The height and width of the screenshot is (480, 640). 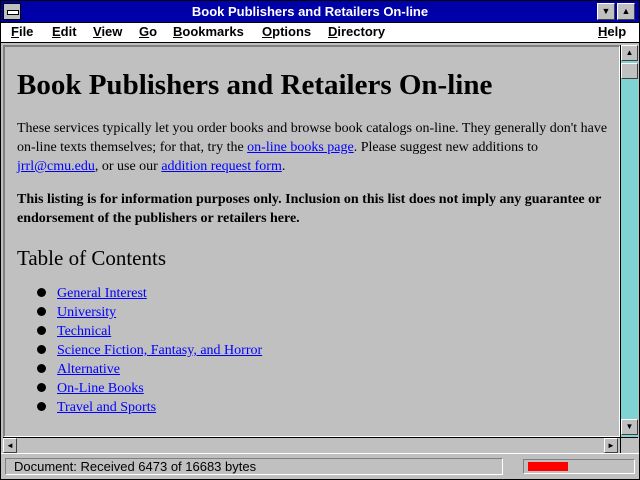 What do you see at coordinates (159, 350) in the screenshot?
I see `toc-link-science-fiction: Science Fiction, Fantasy, and Horror` at bounding box center [159, 350].